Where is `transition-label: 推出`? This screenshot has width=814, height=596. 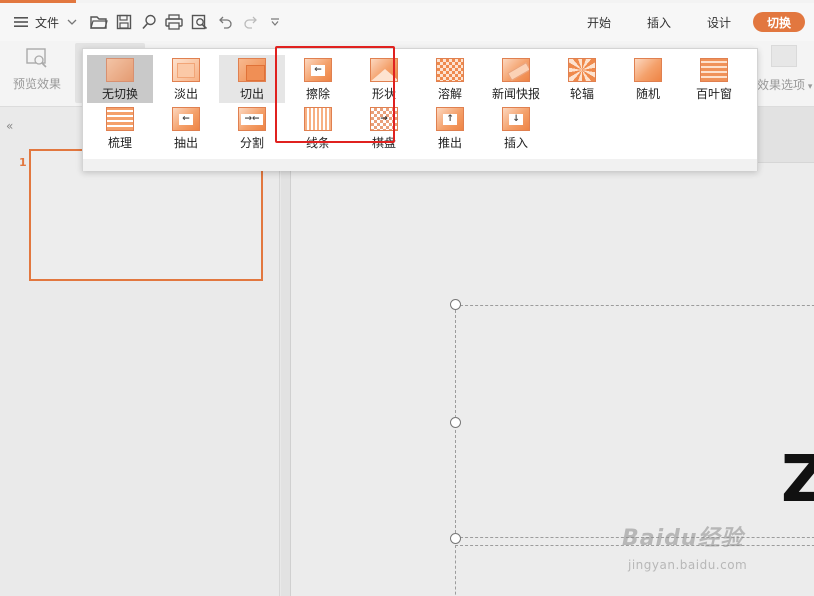 transition-label: 推出 is located at coordinates (449, 143).